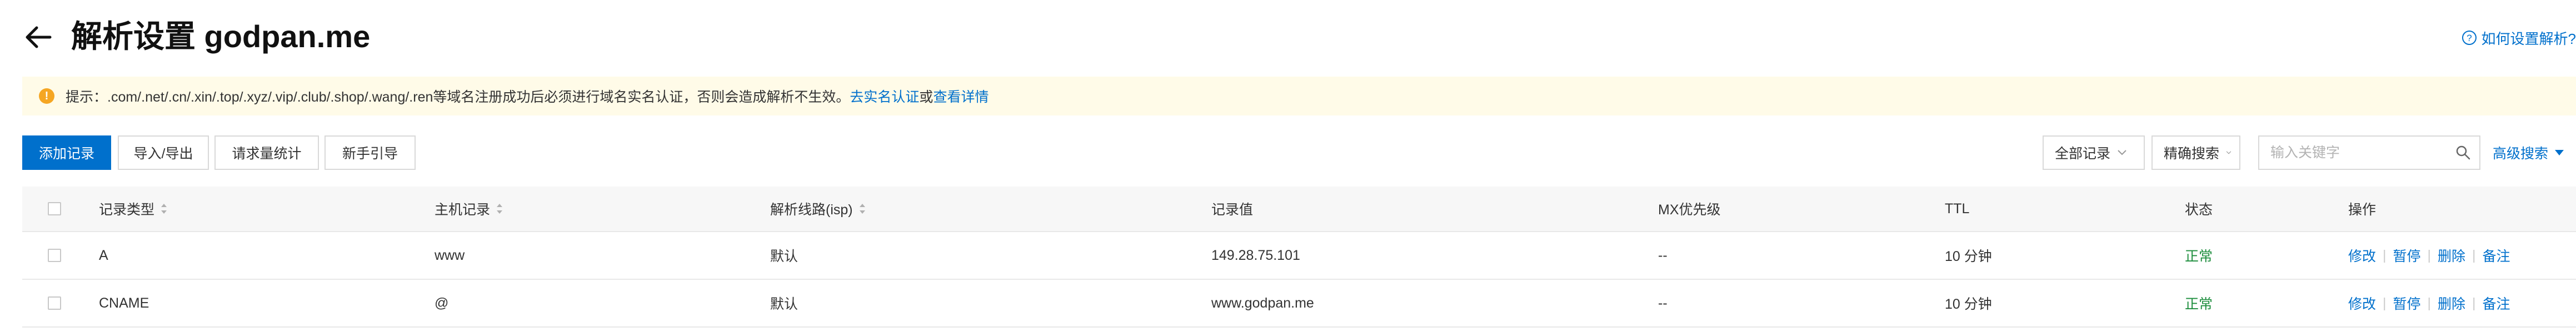 The width and height of the screenshot is (2576, 332). I want to click on record-type: CNAME, so click(124, 303).